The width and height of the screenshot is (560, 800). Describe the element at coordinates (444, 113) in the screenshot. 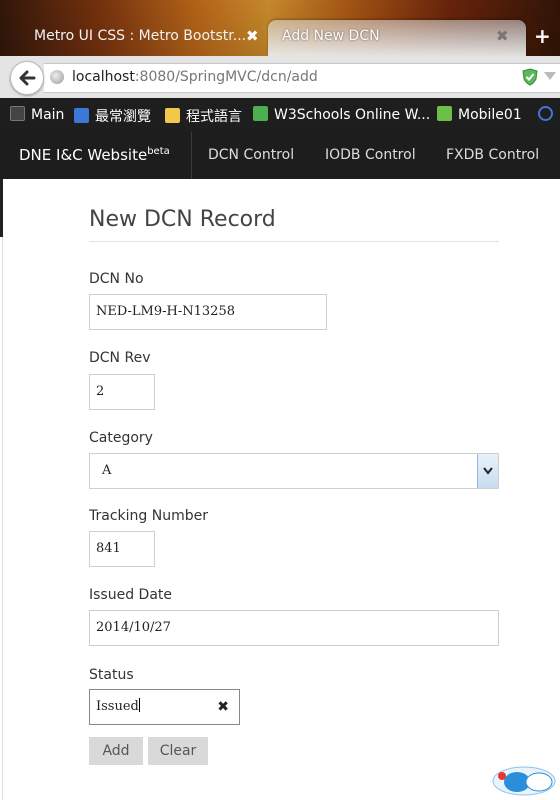

I see `mobile01-icon` at that location.